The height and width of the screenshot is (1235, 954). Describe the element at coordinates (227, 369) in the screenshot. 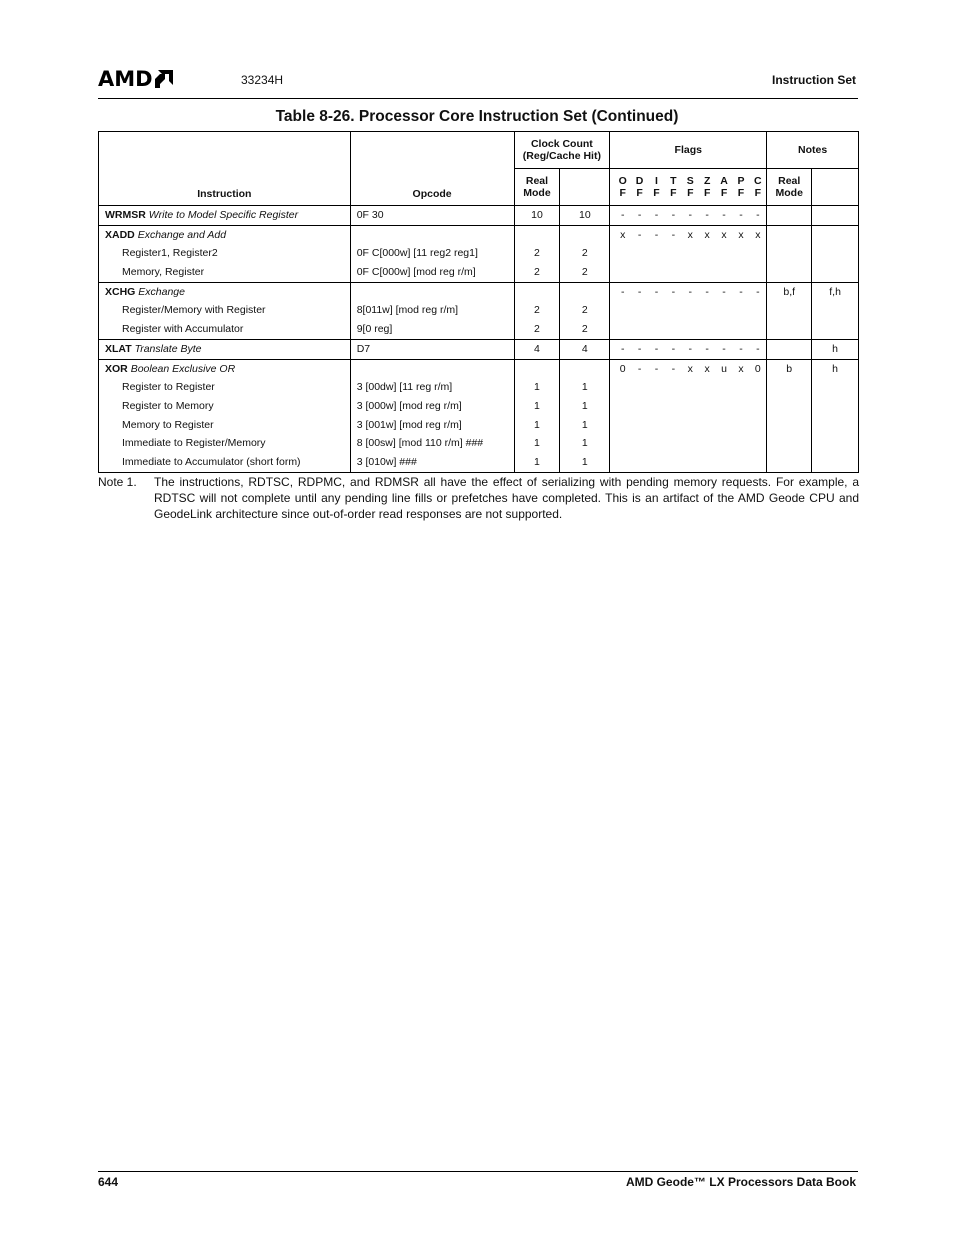

I see `instruction-heading: XOR Boolean Exclusive OR` at that location.